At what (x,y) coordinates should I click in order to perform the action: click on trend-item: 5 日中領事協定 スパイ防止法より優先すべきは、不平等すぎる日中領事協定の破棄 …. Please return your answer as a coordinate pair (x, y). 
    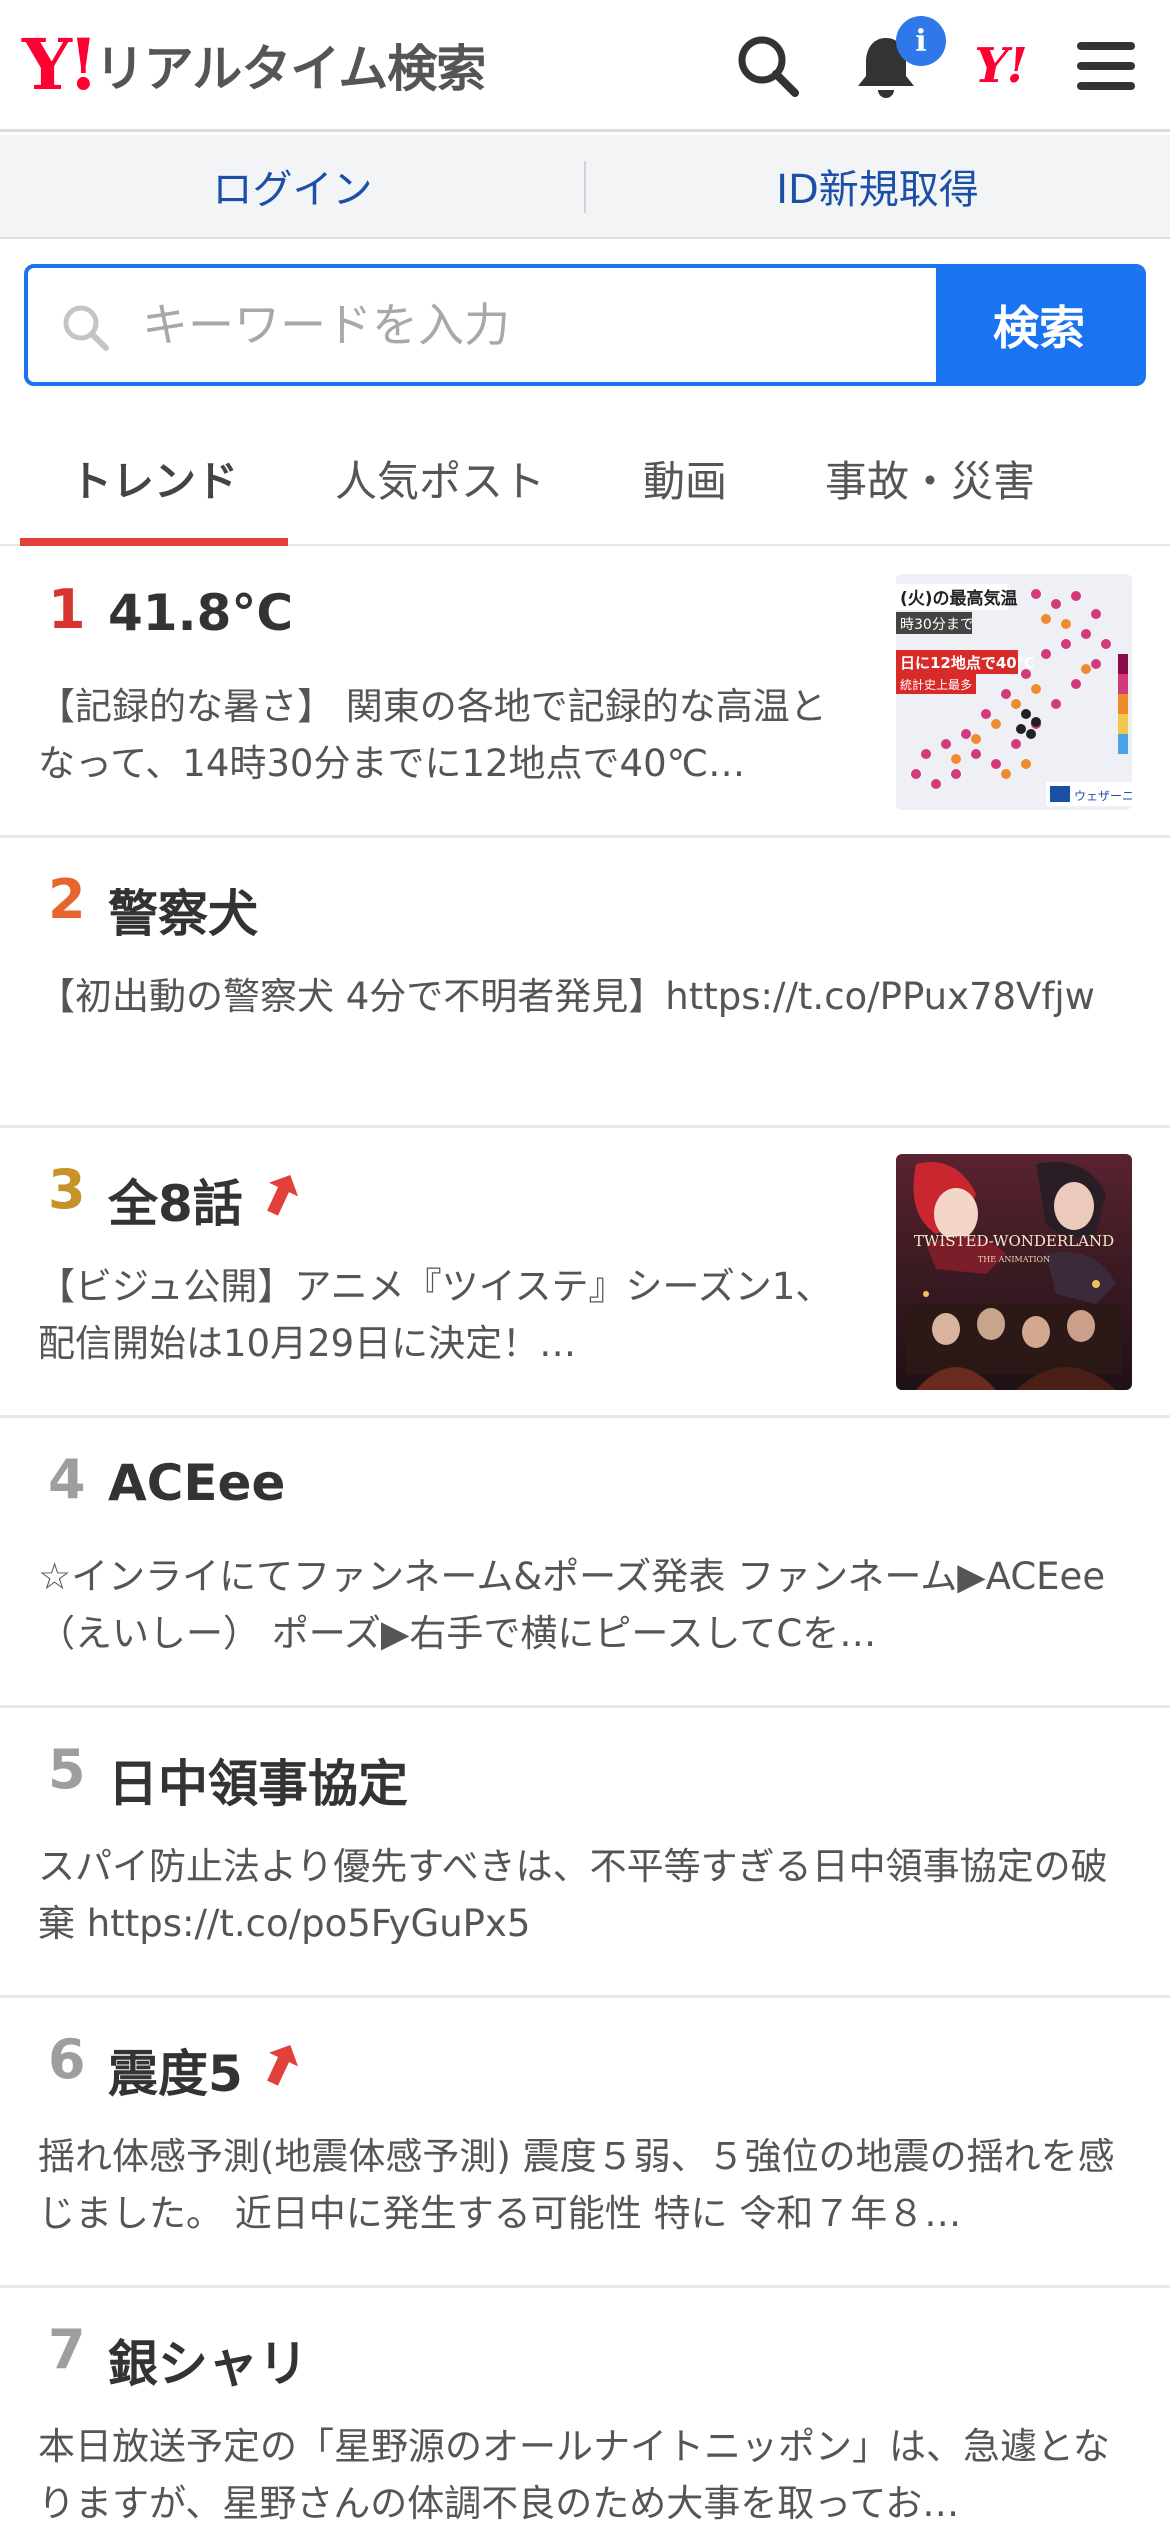
    Looking at the image, I should click on (585, 1853).